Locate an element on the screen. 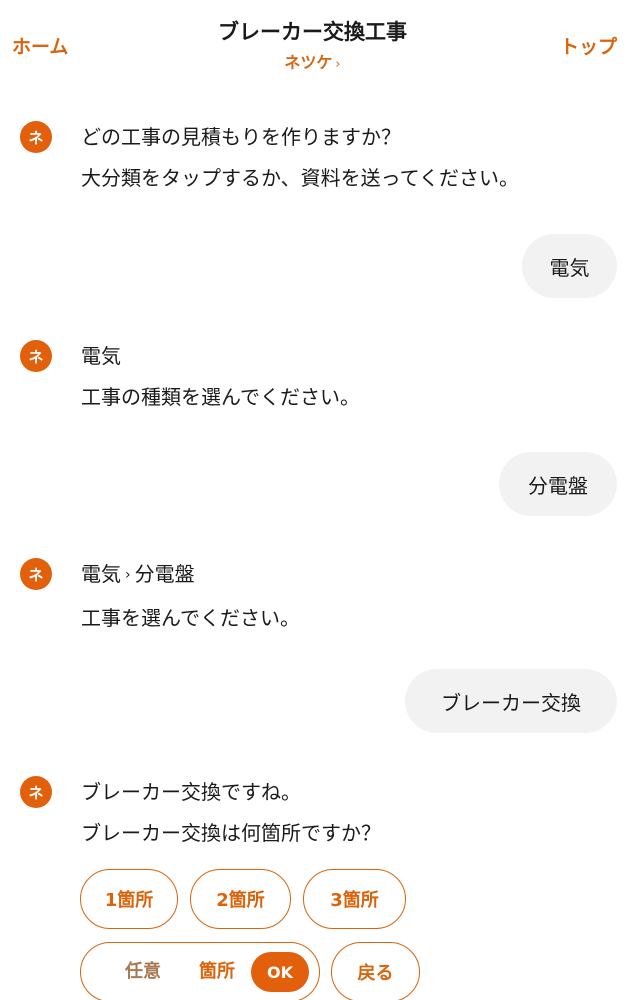 This screenshot has height=1000, width=625. assistant-name-link: ネツケ › is located at coordinates (312, 61).